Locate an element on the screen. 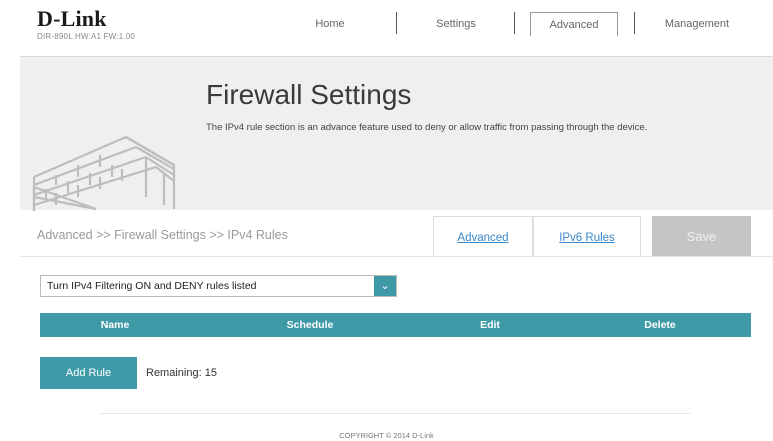 The width and height of the screenshot is (773, 441). nav-management: Management is located at coordinates (697, 24).